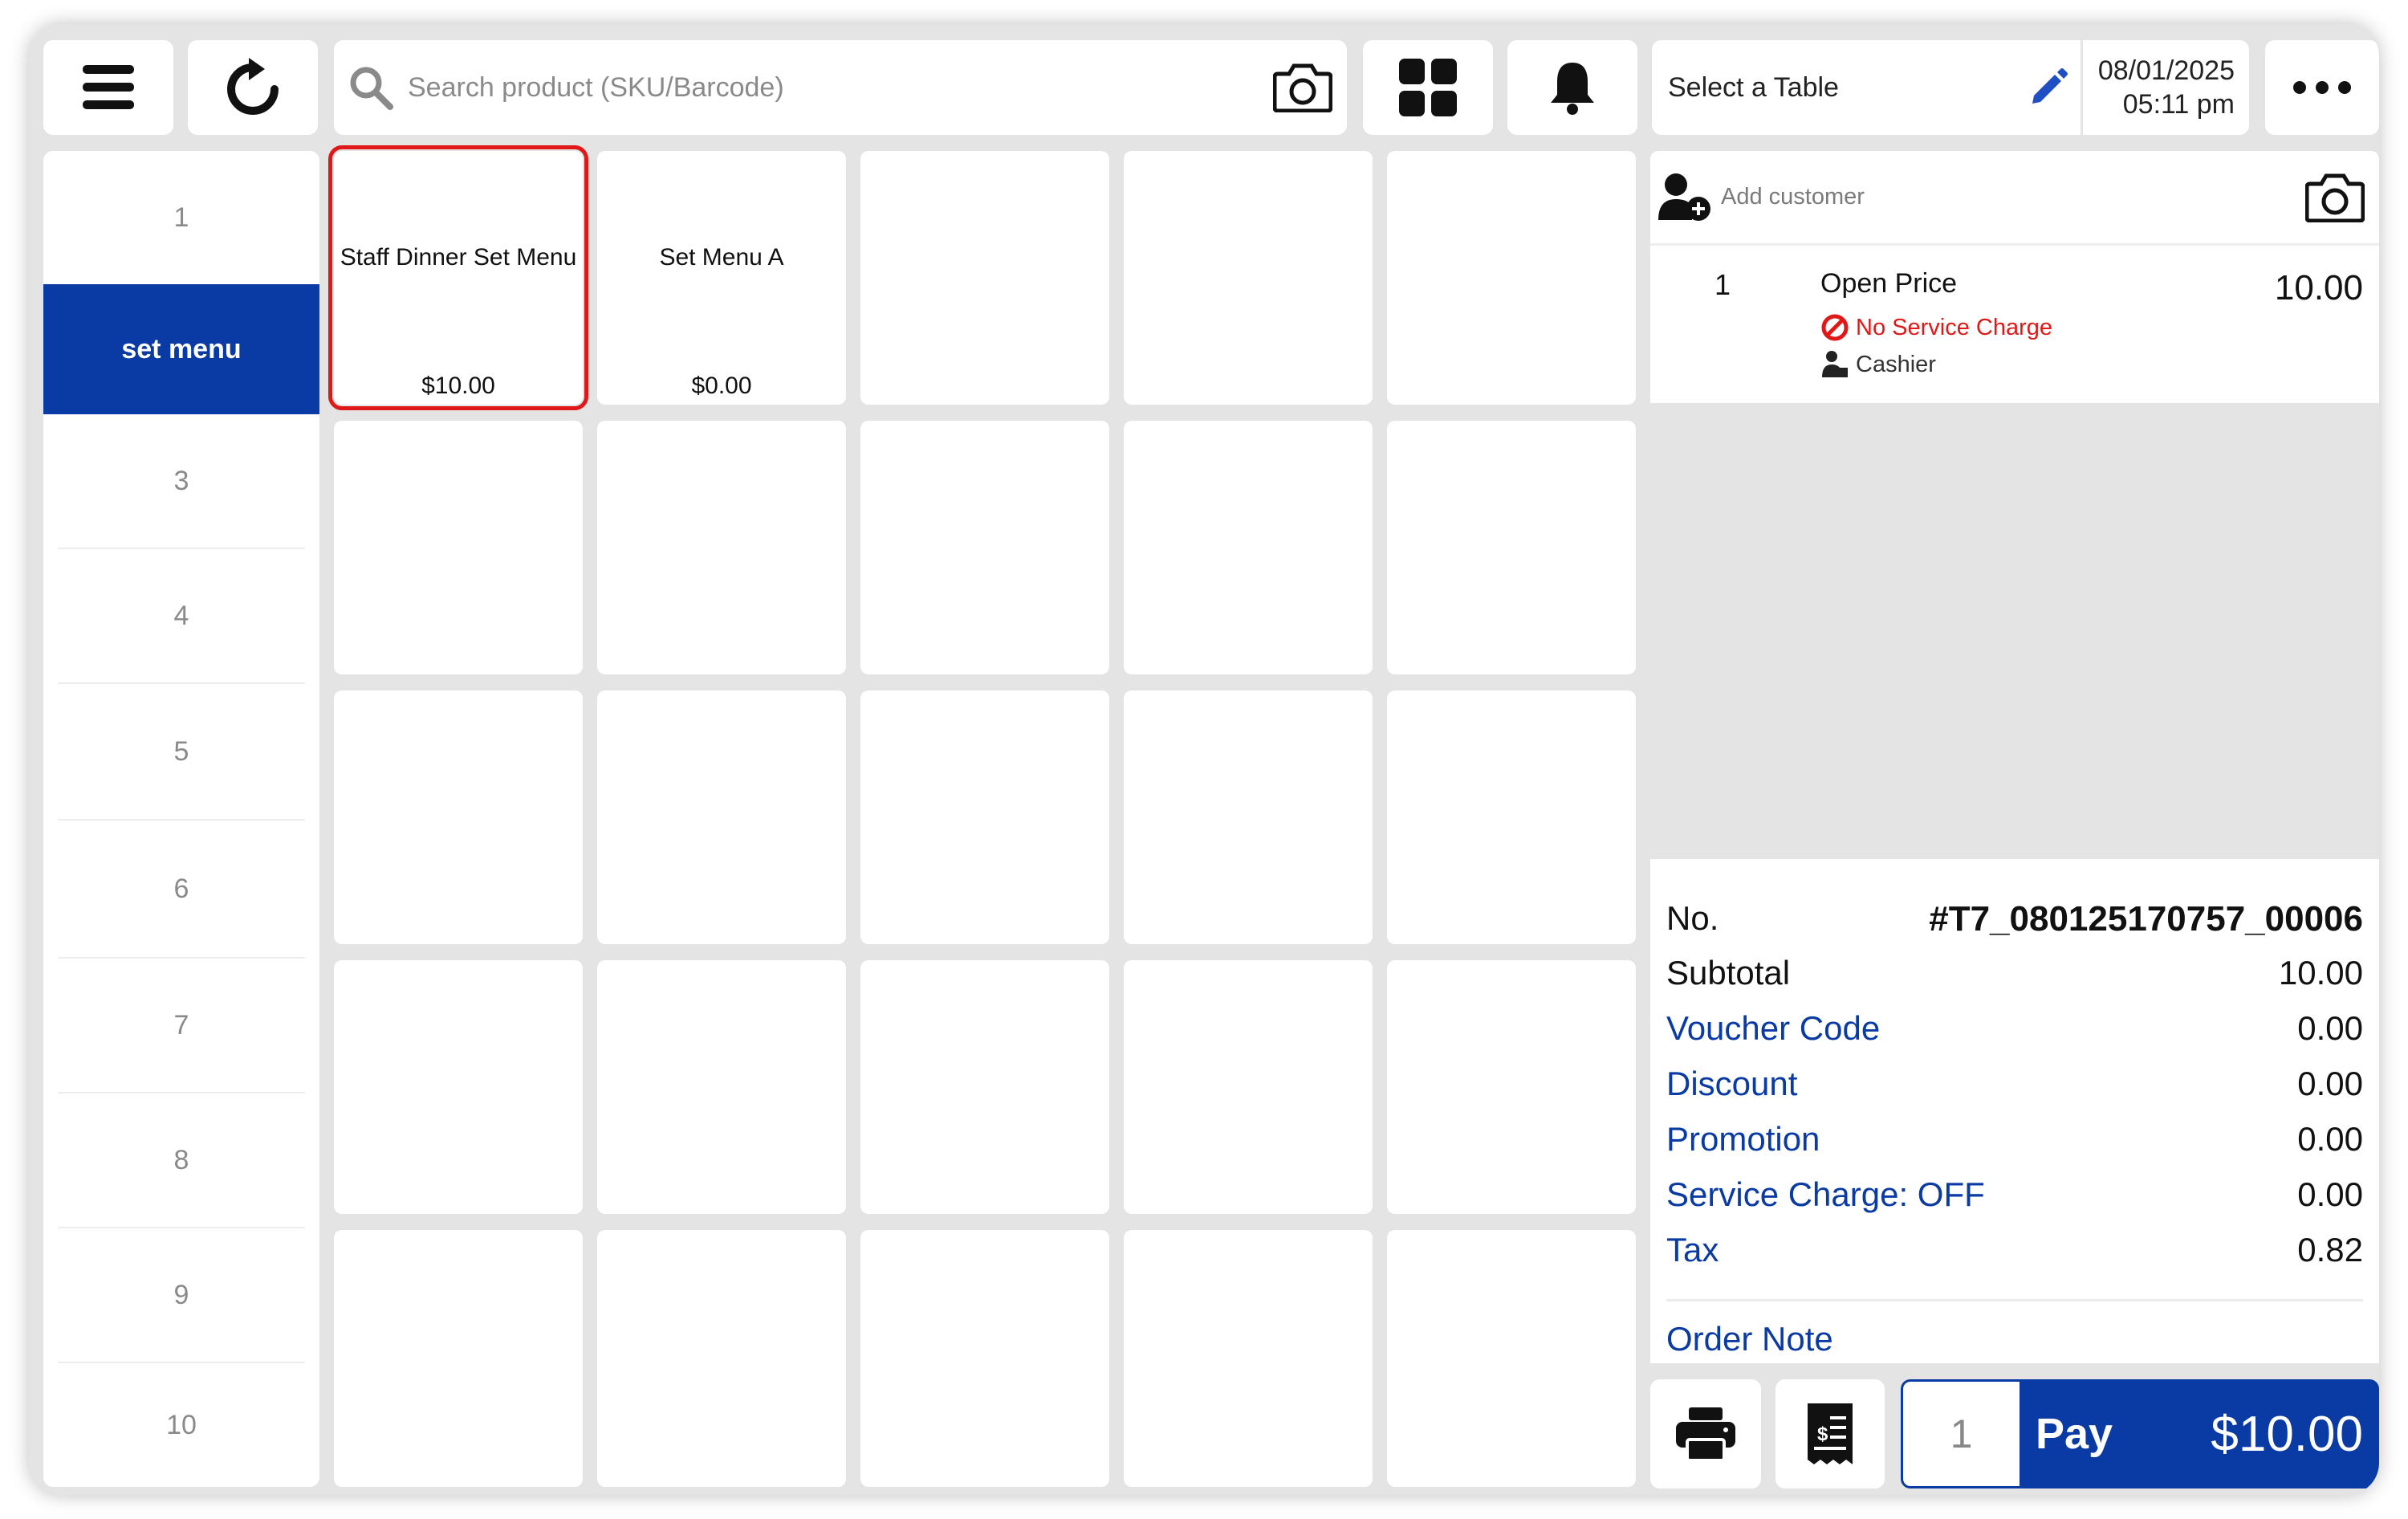 This screenshot has width=2408, height=1519. I want to click on customer-scan-button, so click(2335, 197).